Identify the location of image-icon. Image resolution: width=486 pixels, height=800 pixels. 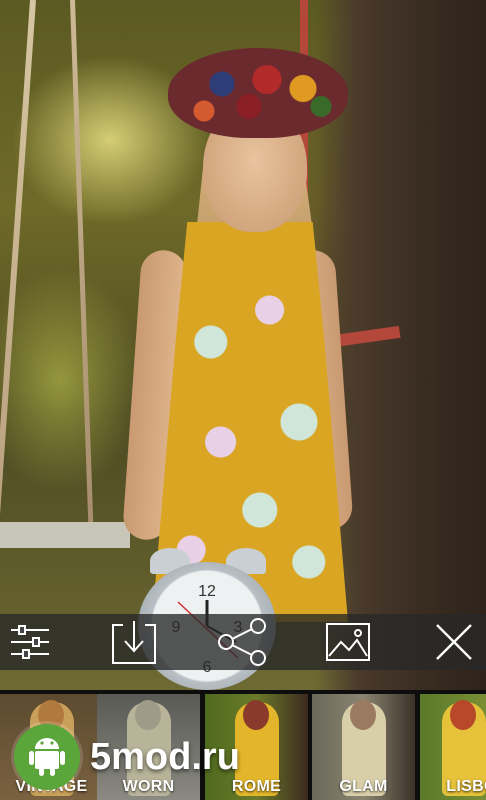
(348, 642).